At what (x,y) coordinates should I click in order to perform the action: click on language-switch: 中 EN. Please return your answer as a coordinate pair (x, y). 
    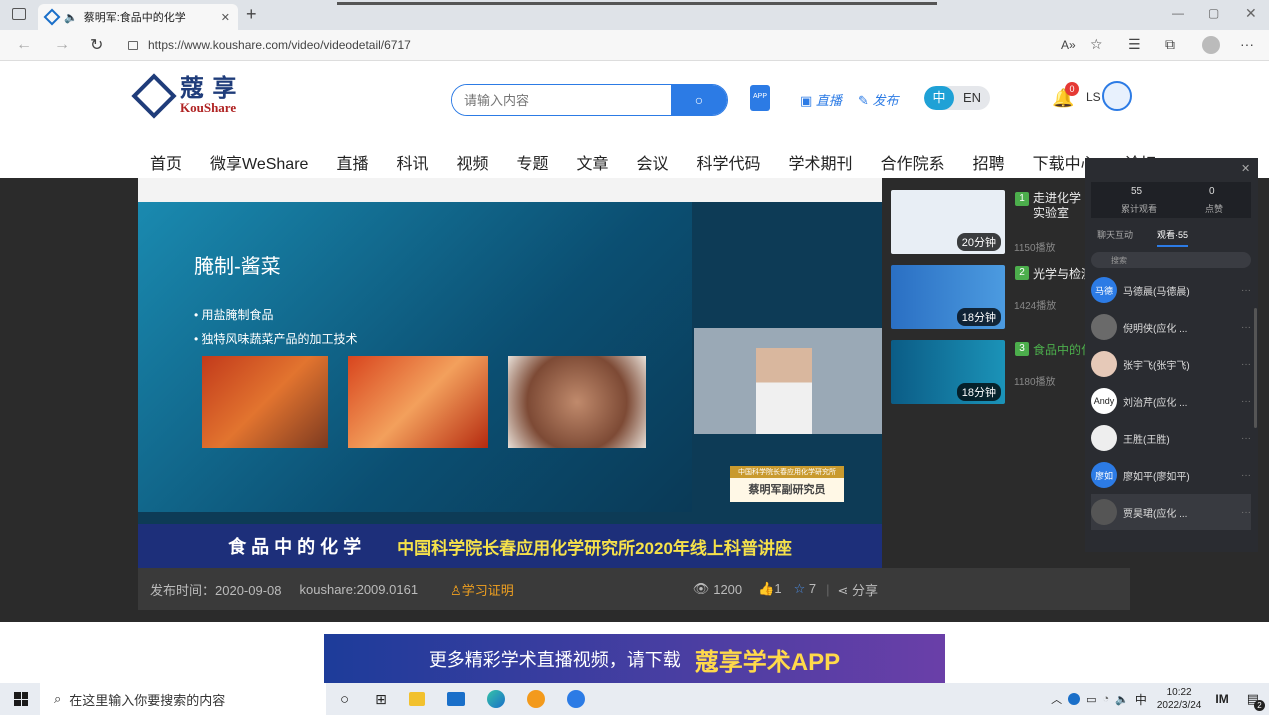
    Looking at the image, I should click on (957, 98).